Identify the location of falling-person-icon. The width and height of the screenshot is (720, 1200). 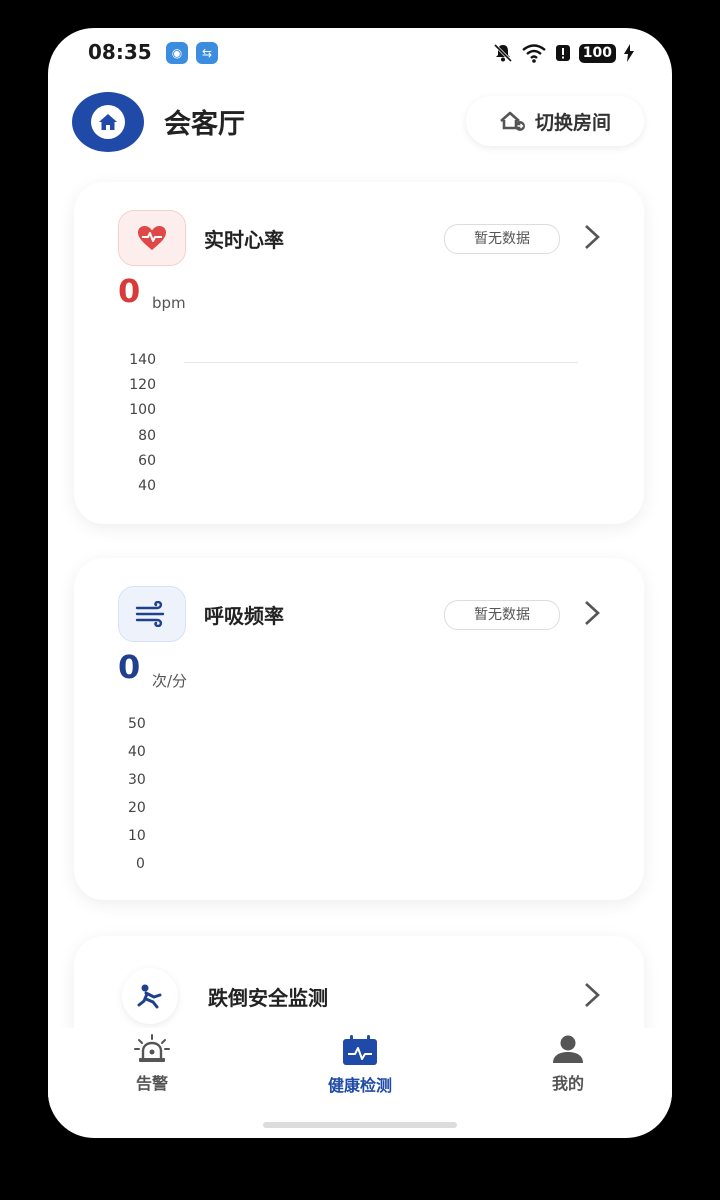
(150, 996).